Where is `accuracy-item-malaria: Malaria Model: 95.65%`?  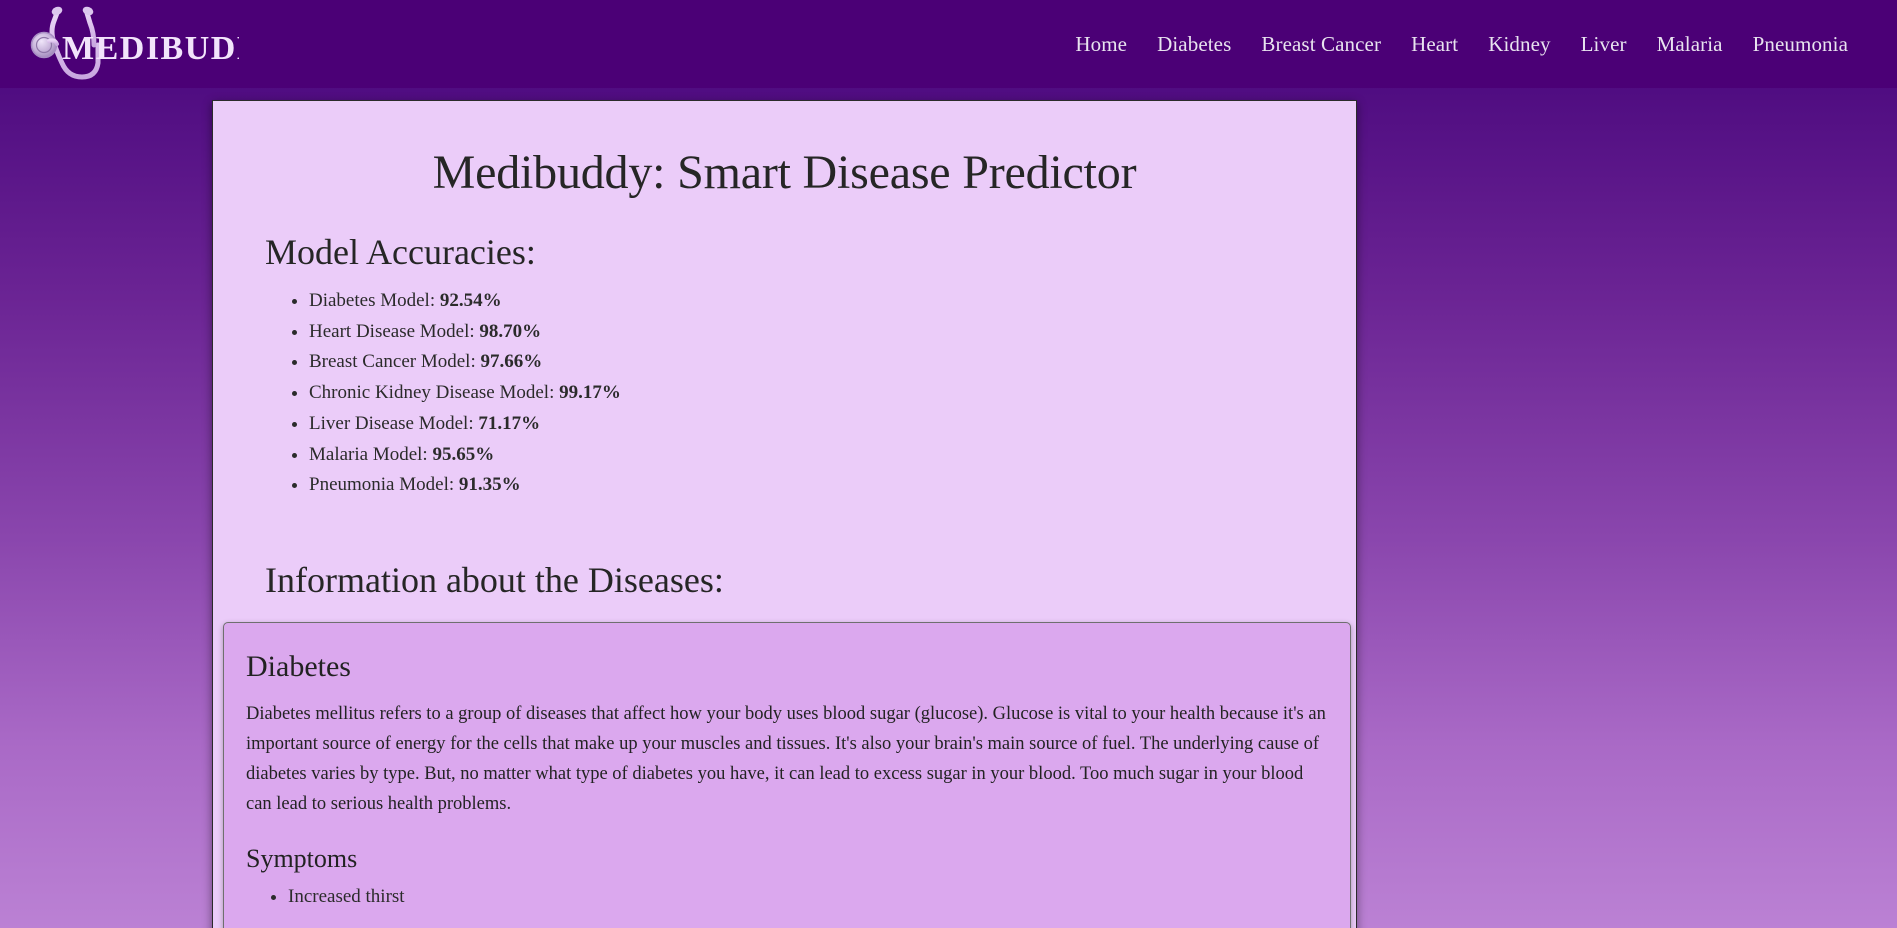
accuracy-item-malaria: Malaria Model: 95.65% is located at coordinates (817, 455).